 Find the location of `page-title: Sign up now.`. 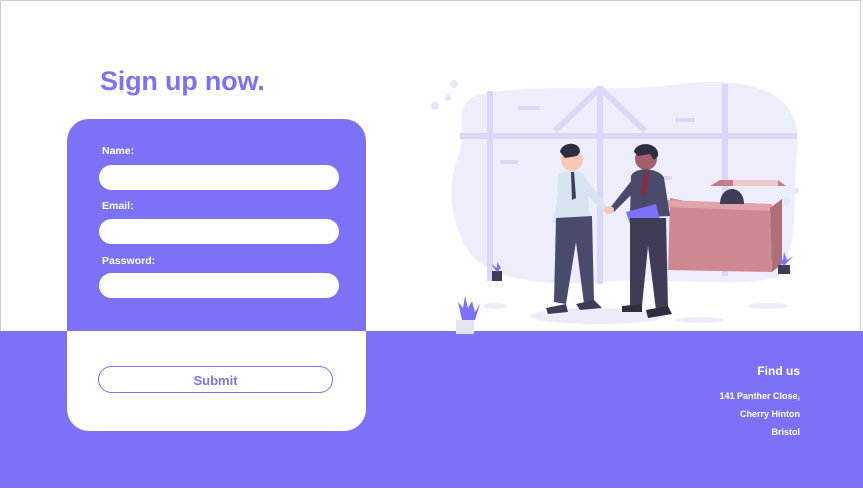

page-title: Sign up now. is located at coordinates (182, 81).